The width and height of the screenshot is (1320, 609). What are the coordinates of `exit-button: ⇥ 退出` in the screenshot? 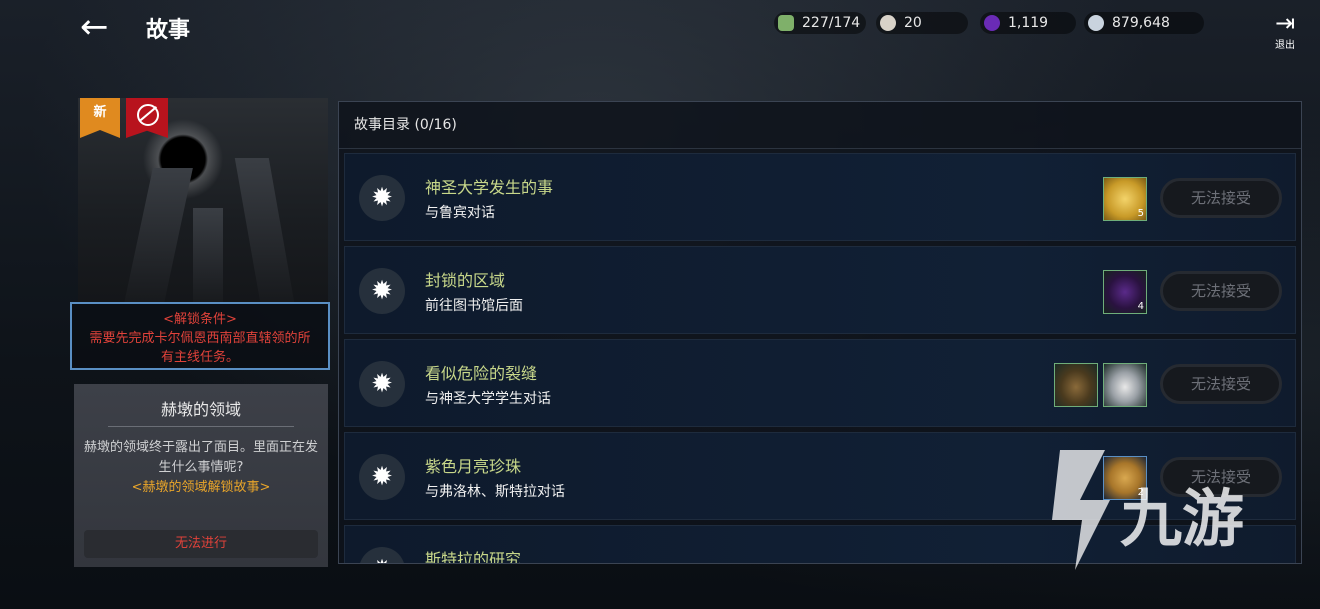 It's located at (1285, 32).